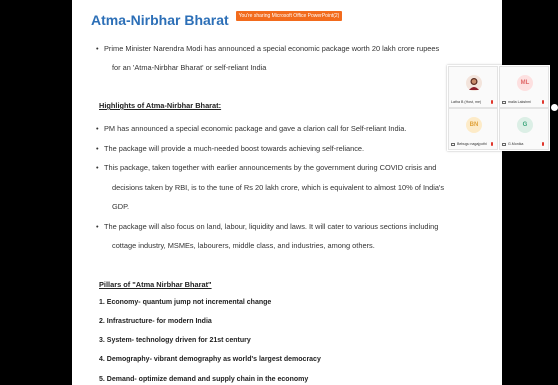  Describe the element at coordinates (525, 83) in the screenshot. I see `avatar: ML` at that location.